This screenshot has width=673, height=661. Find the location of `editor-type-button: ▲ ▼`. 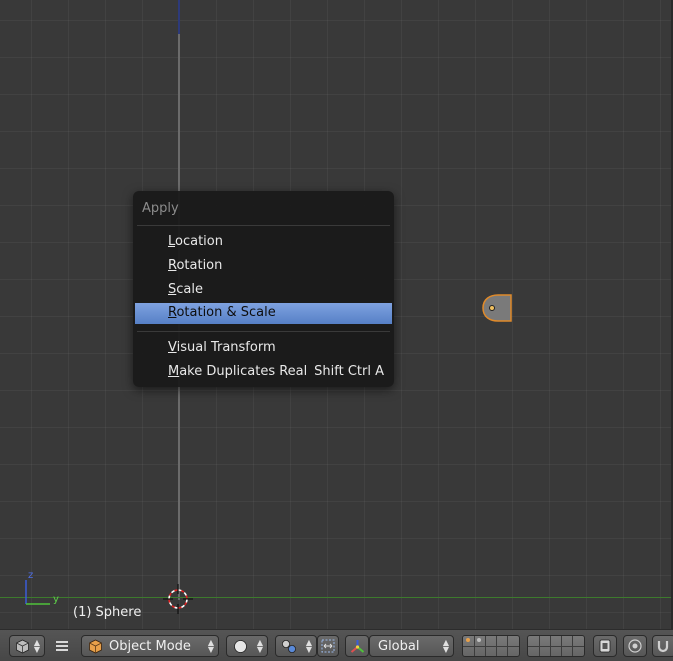

editor-type-button: ▲ ▼ is located at coordinates (27, 646).